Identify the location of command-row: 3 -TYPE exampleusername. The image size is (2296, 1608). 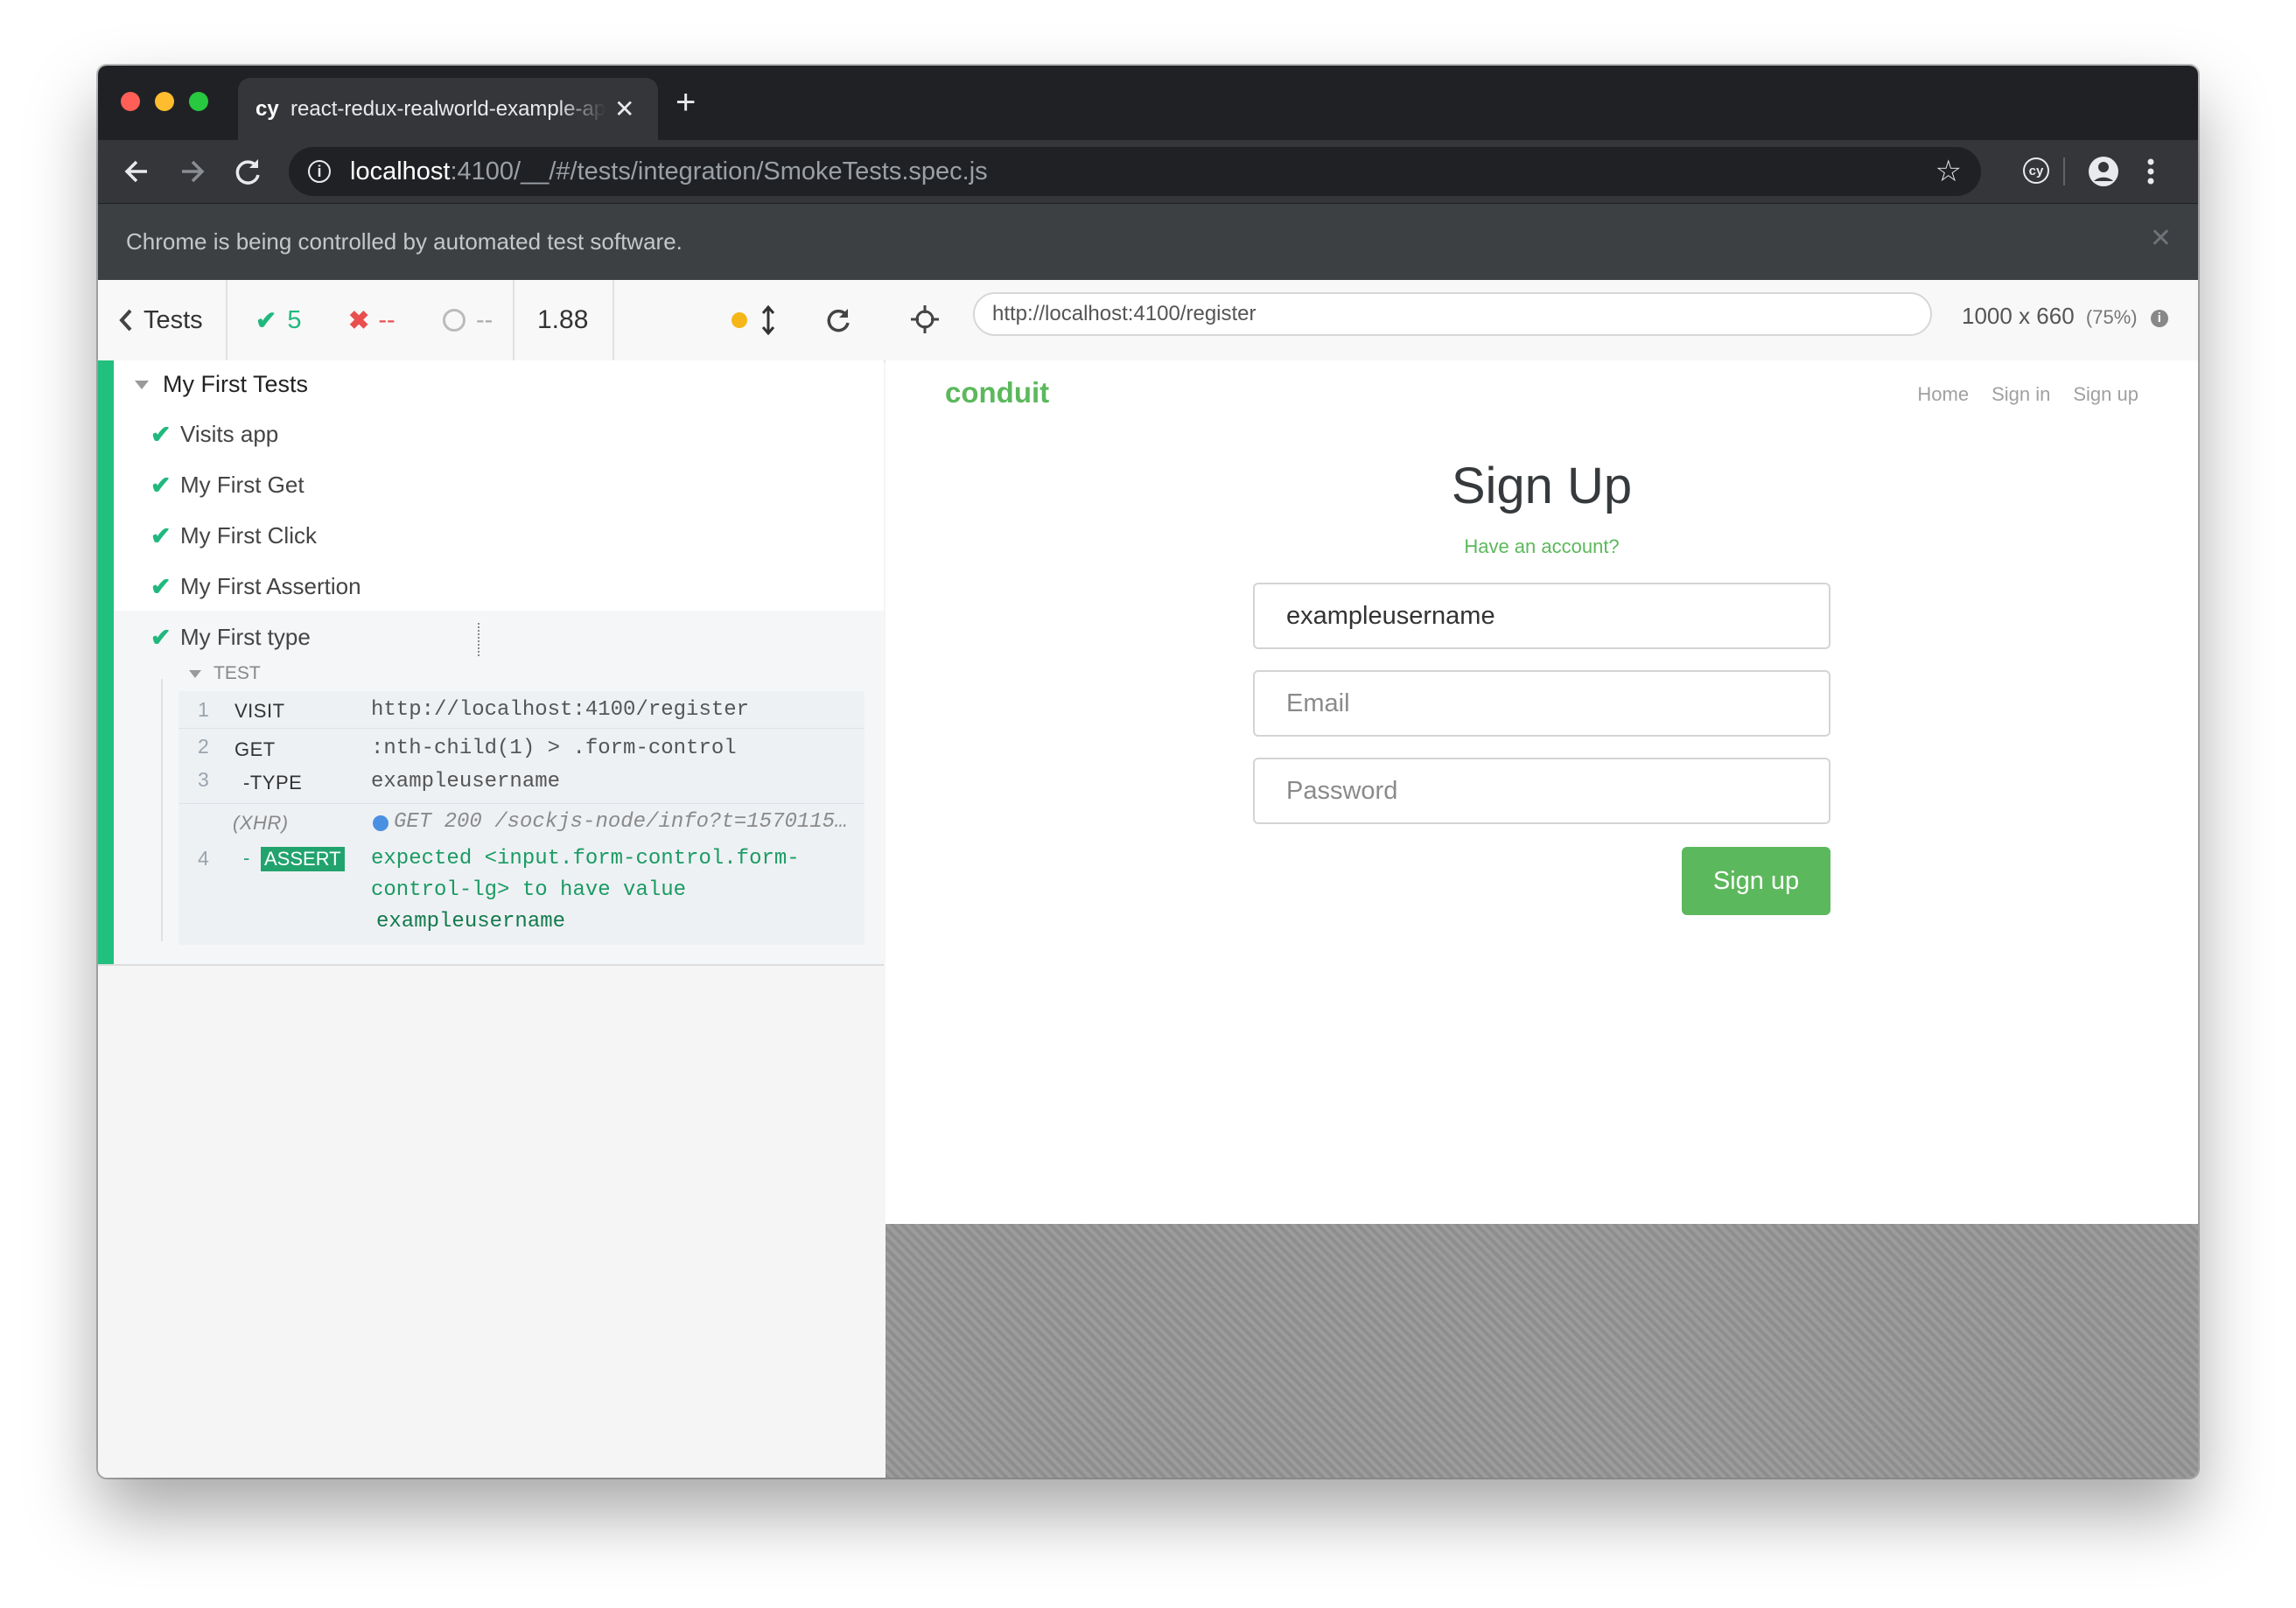
(521, 785).